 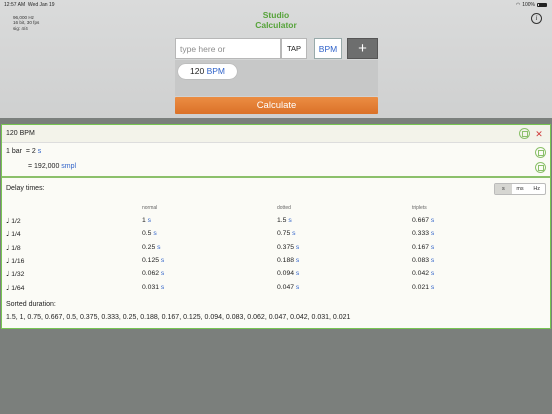 I want to click on cell-dotted: 1.5 s, so click(x=284, y=220).